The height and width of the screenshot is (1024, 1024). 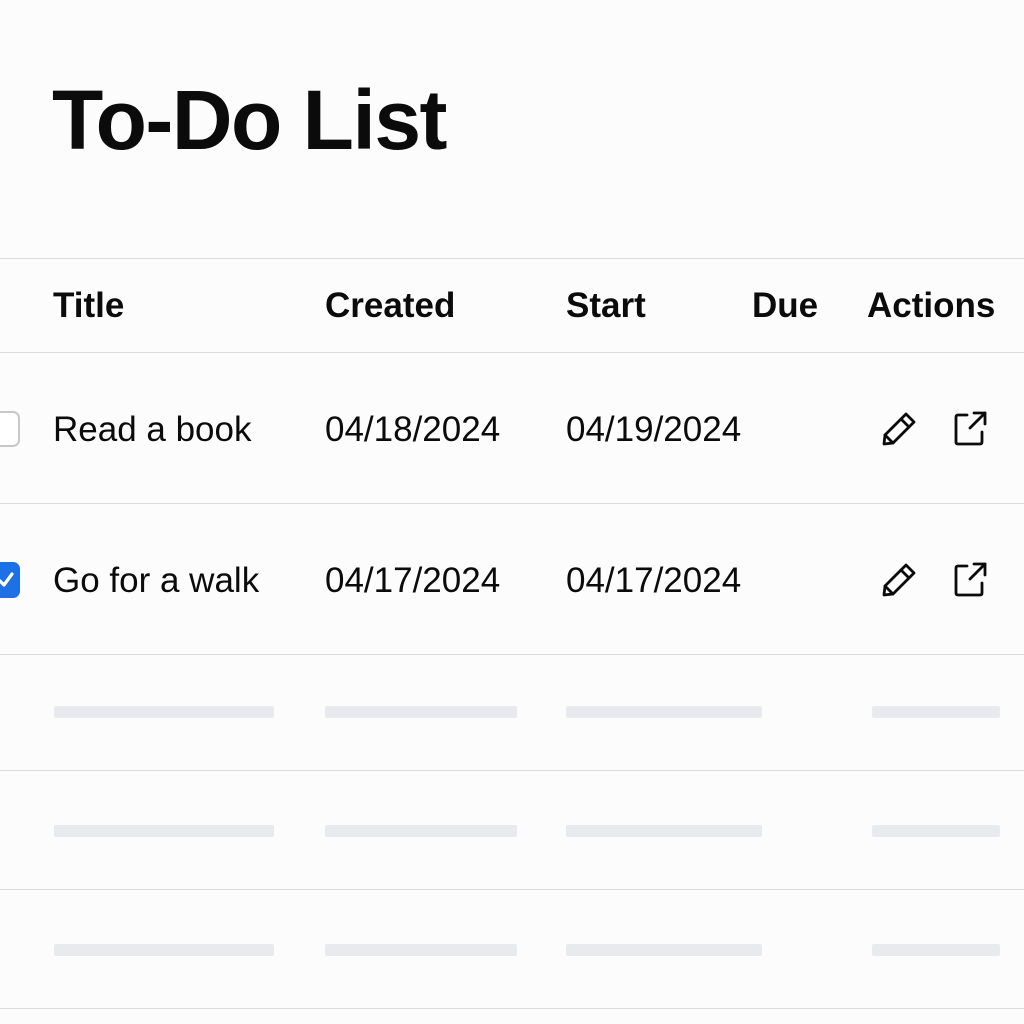 What do you see at coordinates (785, 306) in the screenshot?
I see `column-header-due: Due` at bounding box center [785, 306].